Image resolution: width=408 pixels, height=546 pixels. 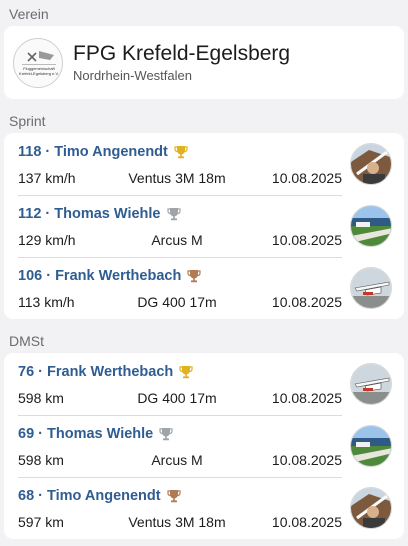 I want to click on entry-title: 69 · Thomas Wiehle, so click(x=95, y=434).